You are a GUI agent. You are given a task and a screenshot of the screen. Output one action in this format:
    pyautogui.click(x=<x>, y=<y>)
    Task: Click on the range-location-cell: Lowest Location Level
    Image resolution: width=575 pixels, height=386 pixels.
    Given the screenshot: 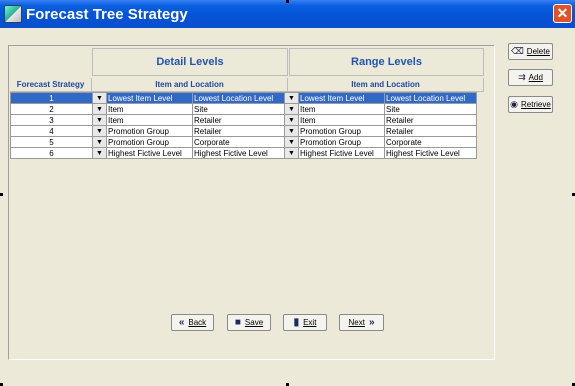 What is the action you would take?
    pyautogui.click(x=430, y=98)
    